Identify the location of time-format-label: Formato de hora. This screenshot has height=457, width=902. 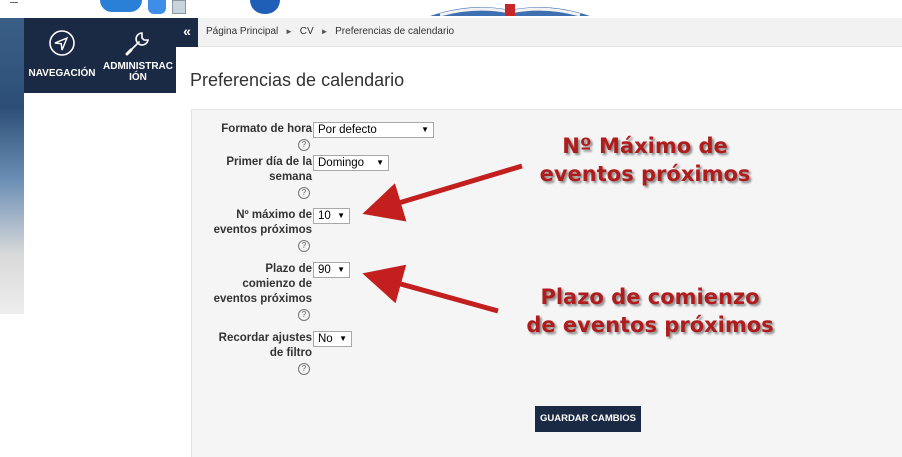
(266, 129).